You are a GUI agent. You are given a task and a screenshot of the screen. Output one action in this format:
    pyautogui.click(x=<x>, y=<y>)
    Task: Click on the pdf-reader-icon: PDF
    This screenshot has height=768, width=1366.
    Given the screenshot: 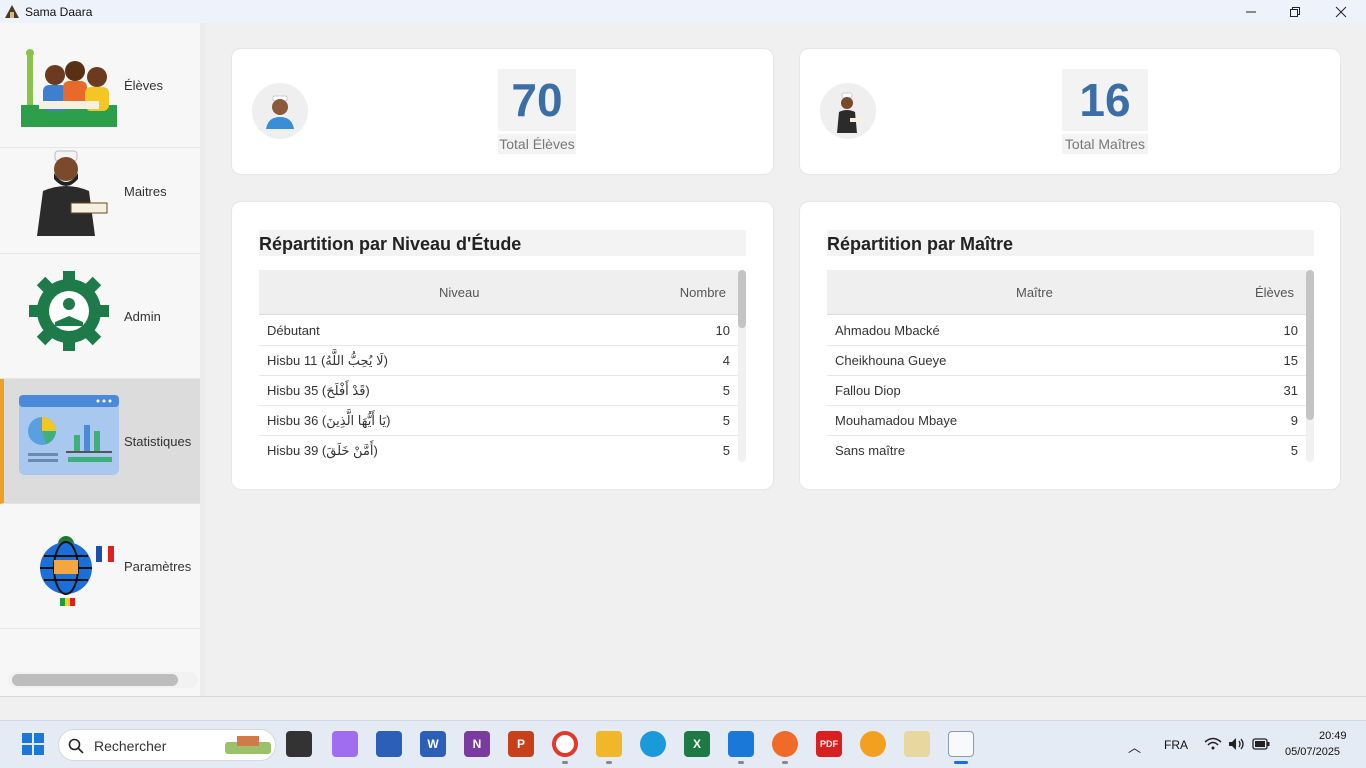 What is the action you would take?
    pyautogui.click(x=829, y=744)
    